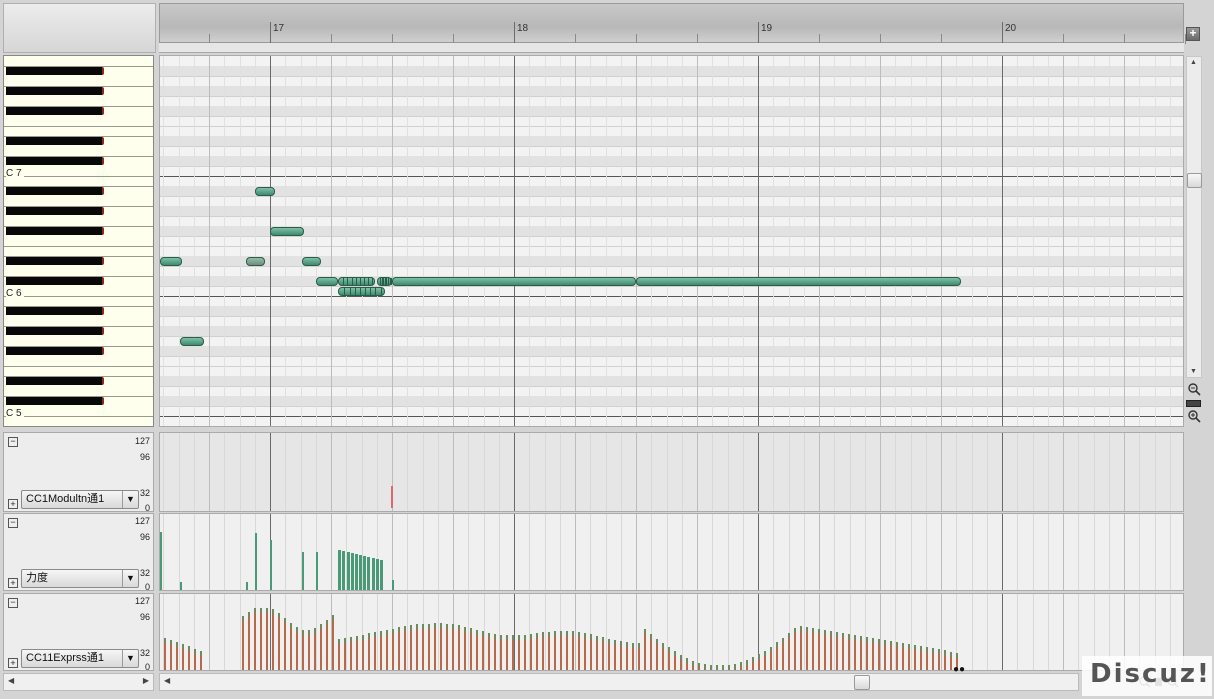 This screenshot has width=1214, height=699. What do you see at coordinates (671, 632) in the screenshot?
I see `lane-expression` at bounding box center [671, 632].